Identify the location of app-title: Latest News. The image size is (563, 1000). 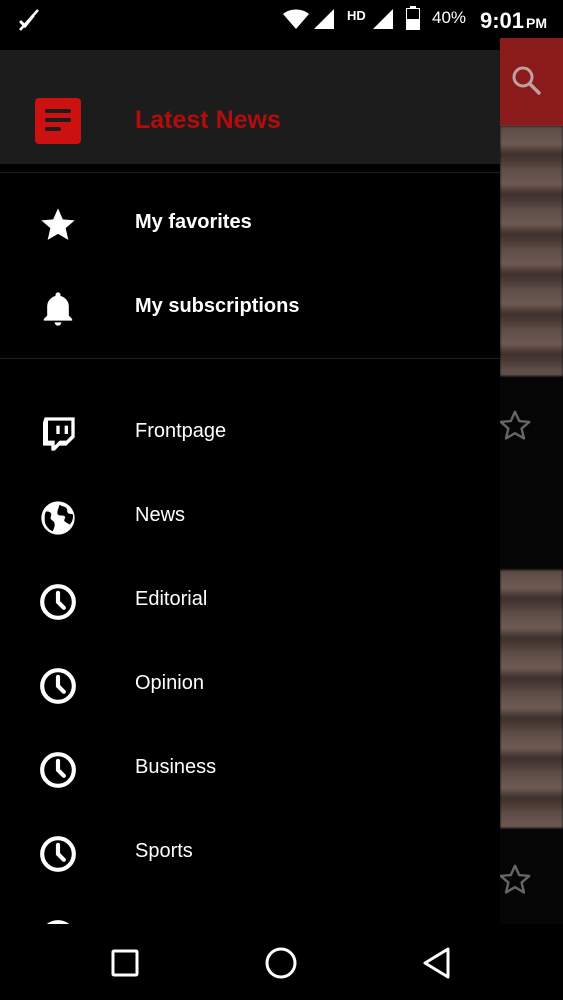
(208, 120).